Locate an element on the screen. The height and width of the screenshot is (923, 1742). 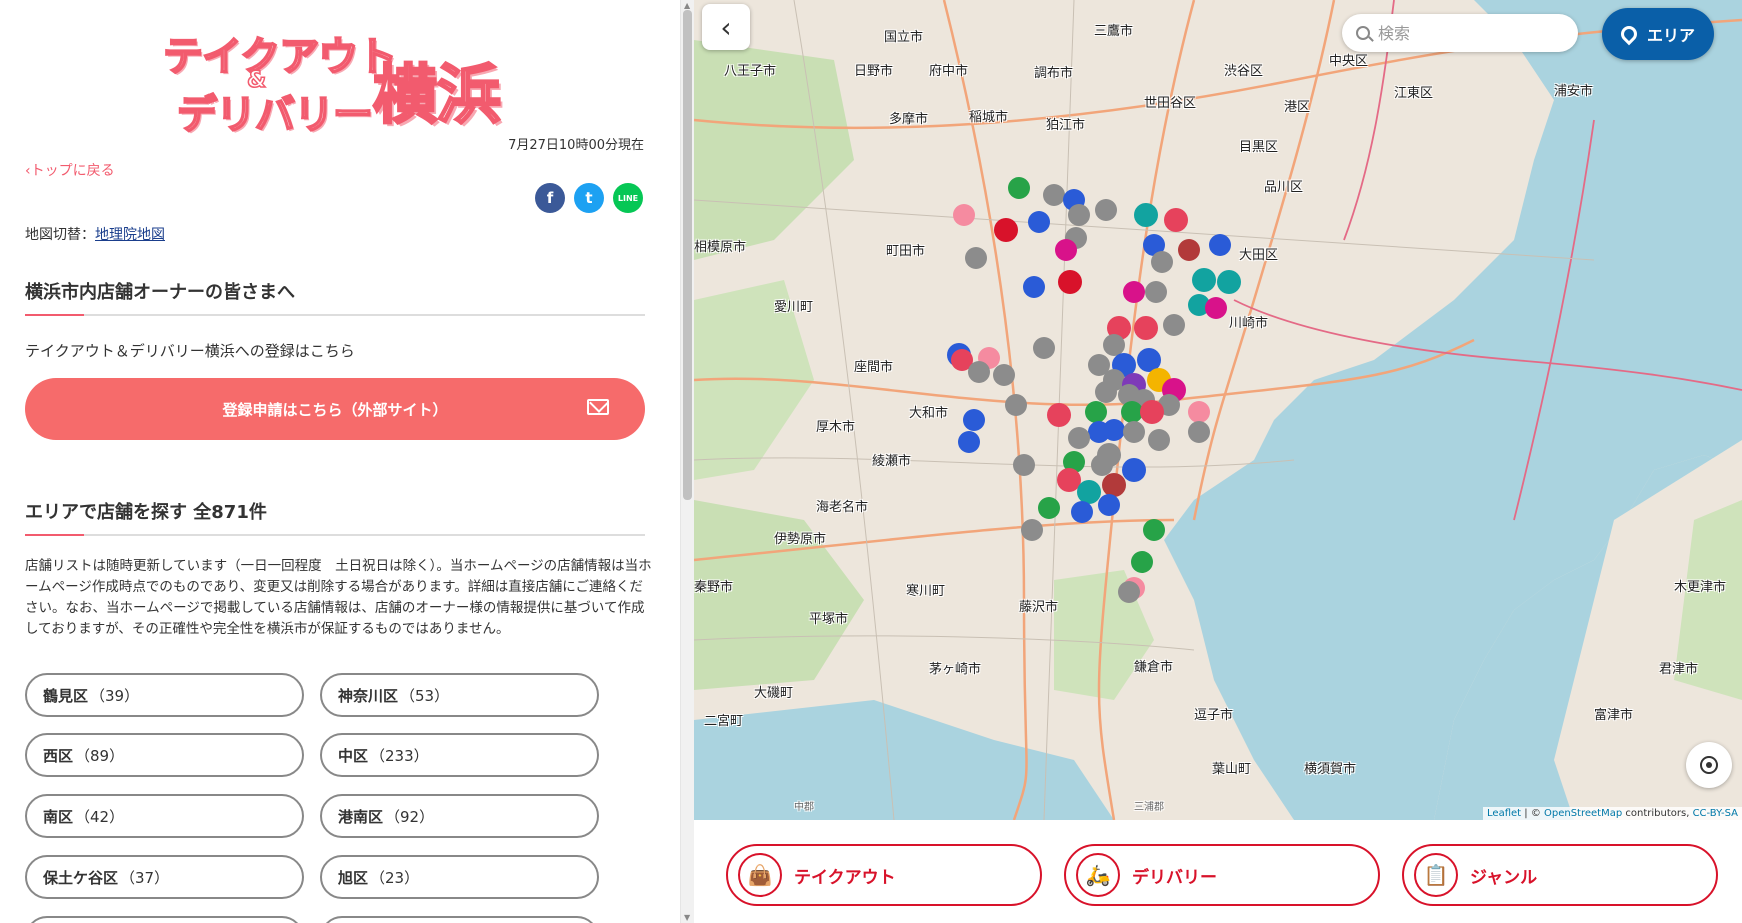
search-icon is located at coordinates (1363, 33).